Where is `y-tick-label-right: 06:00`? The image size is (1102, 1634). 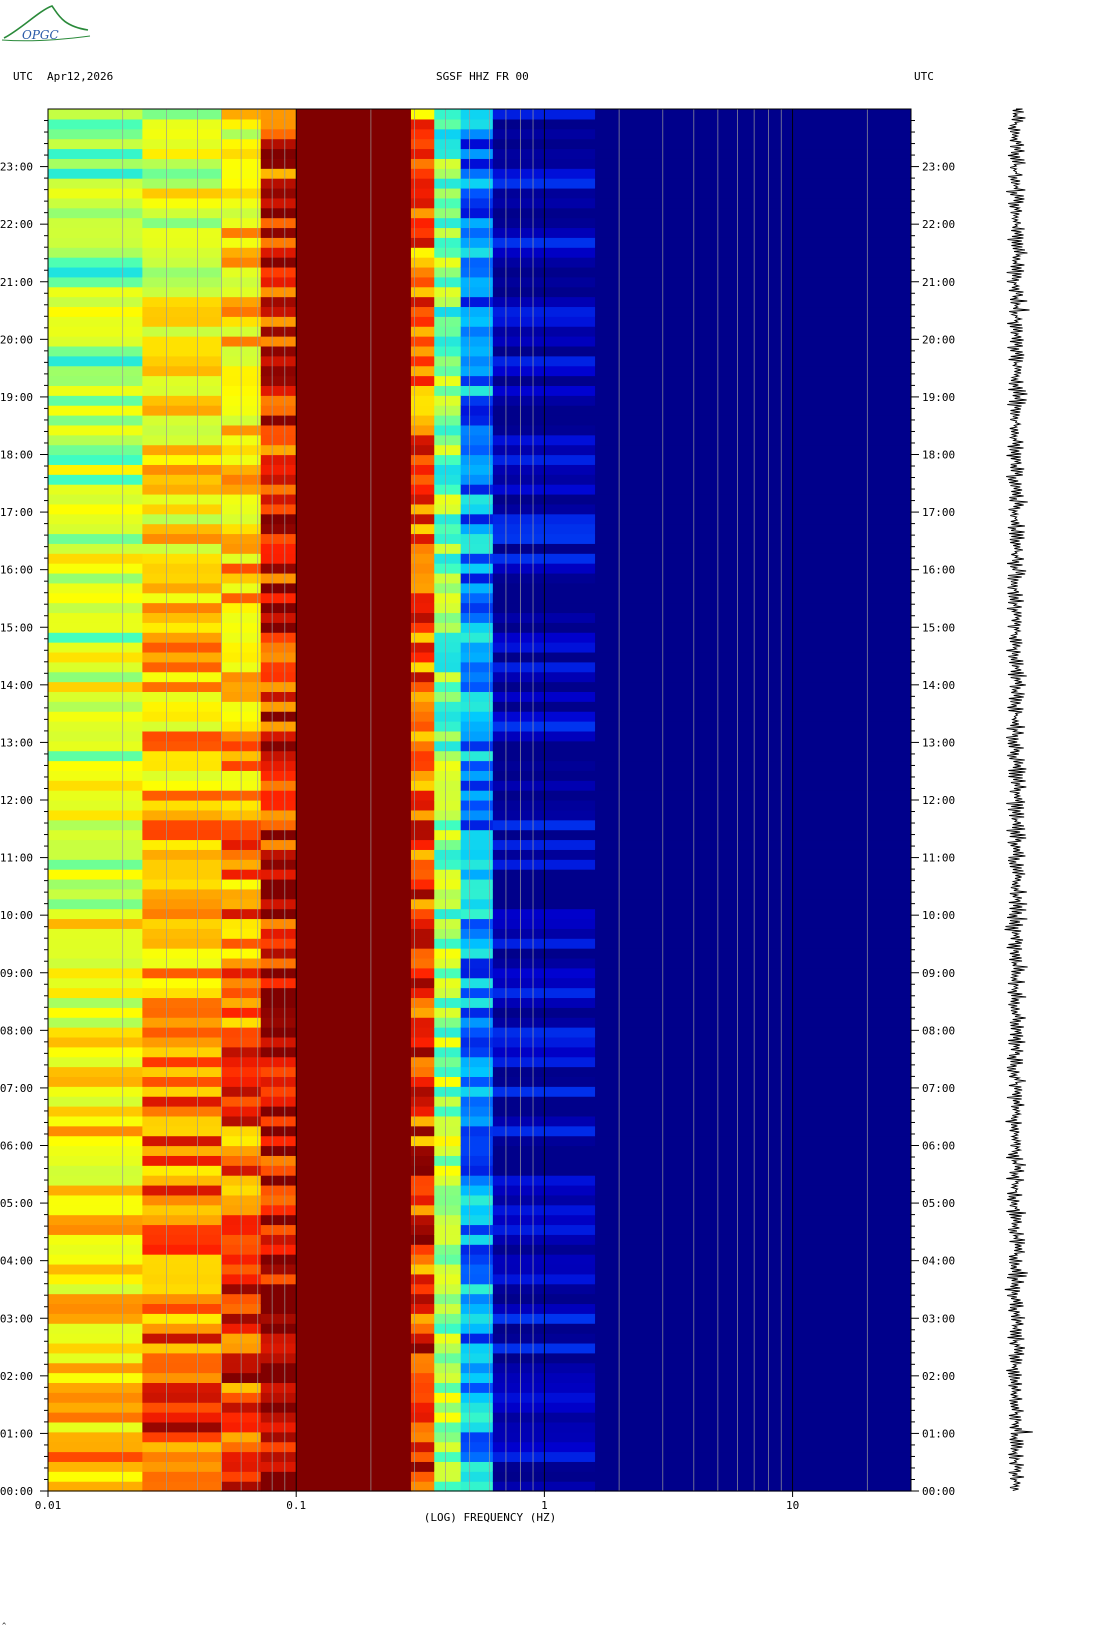
y-tick-label-right: 06:00 is located at coordinates (938, 1146).